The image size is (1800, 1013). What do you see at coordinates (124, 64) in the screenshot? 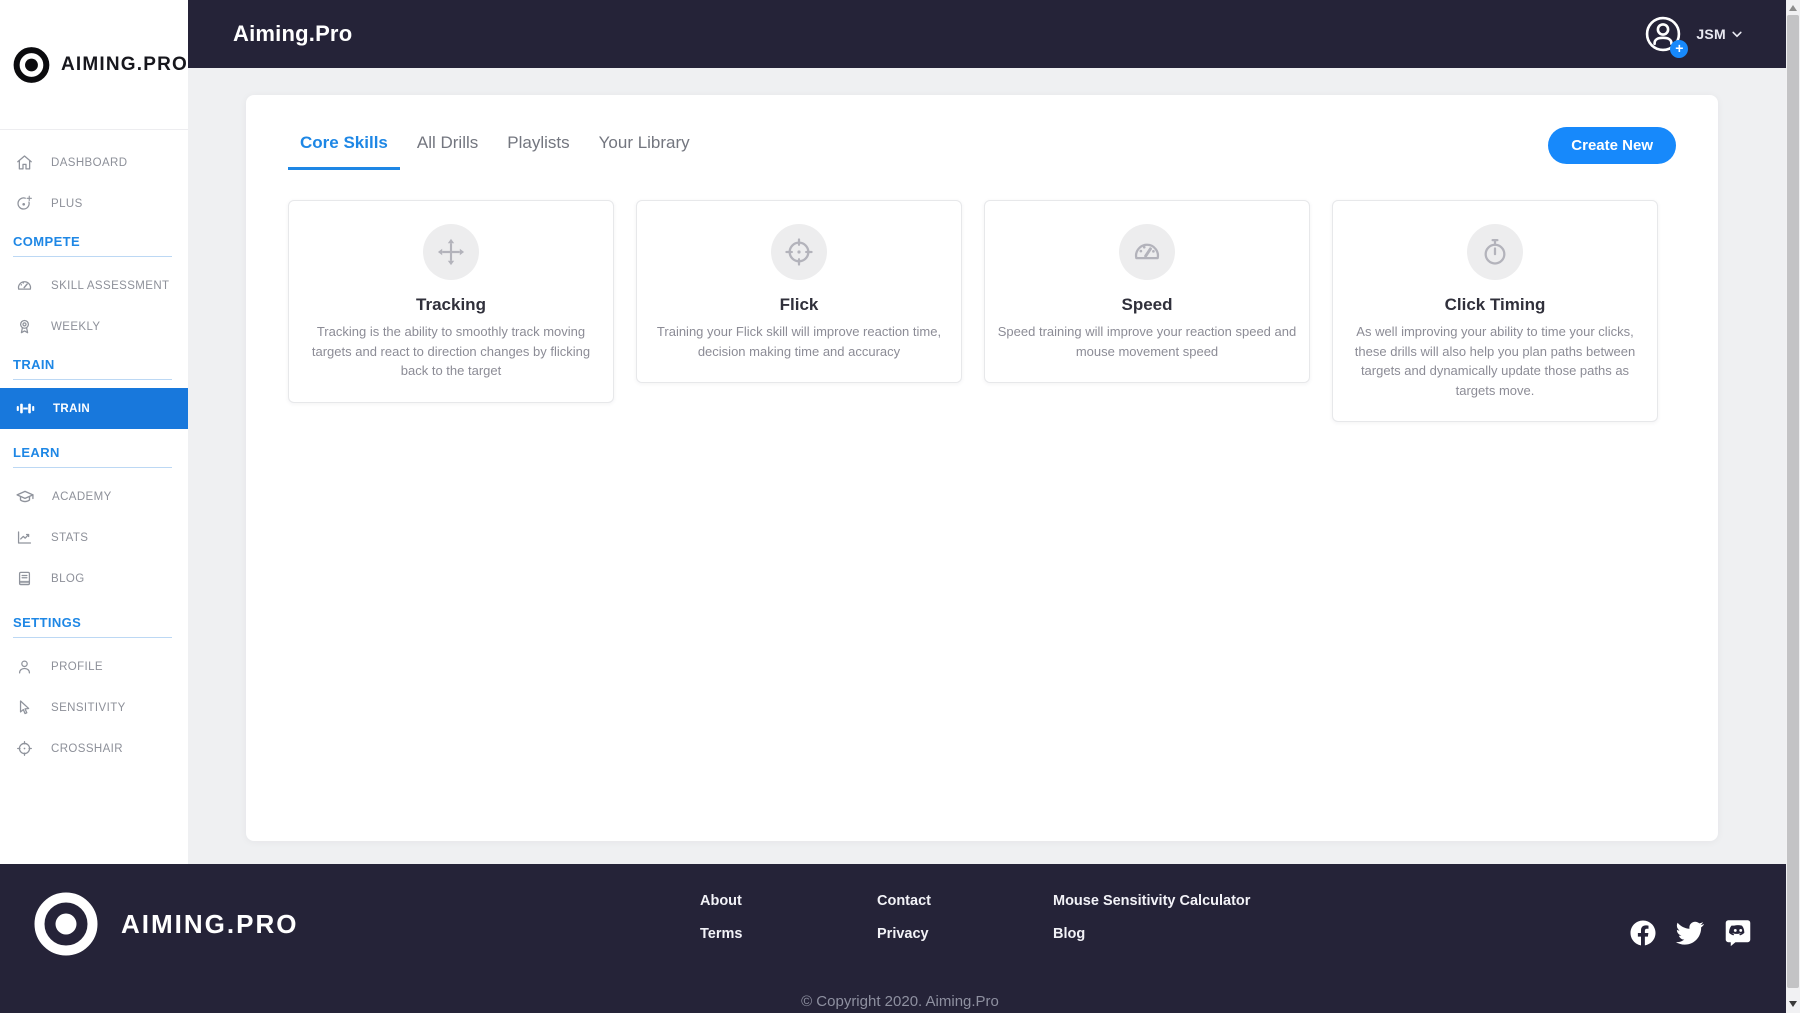
I see `sidebar-logo-text: AIMING.PRO` at bounding box center [124, 64].